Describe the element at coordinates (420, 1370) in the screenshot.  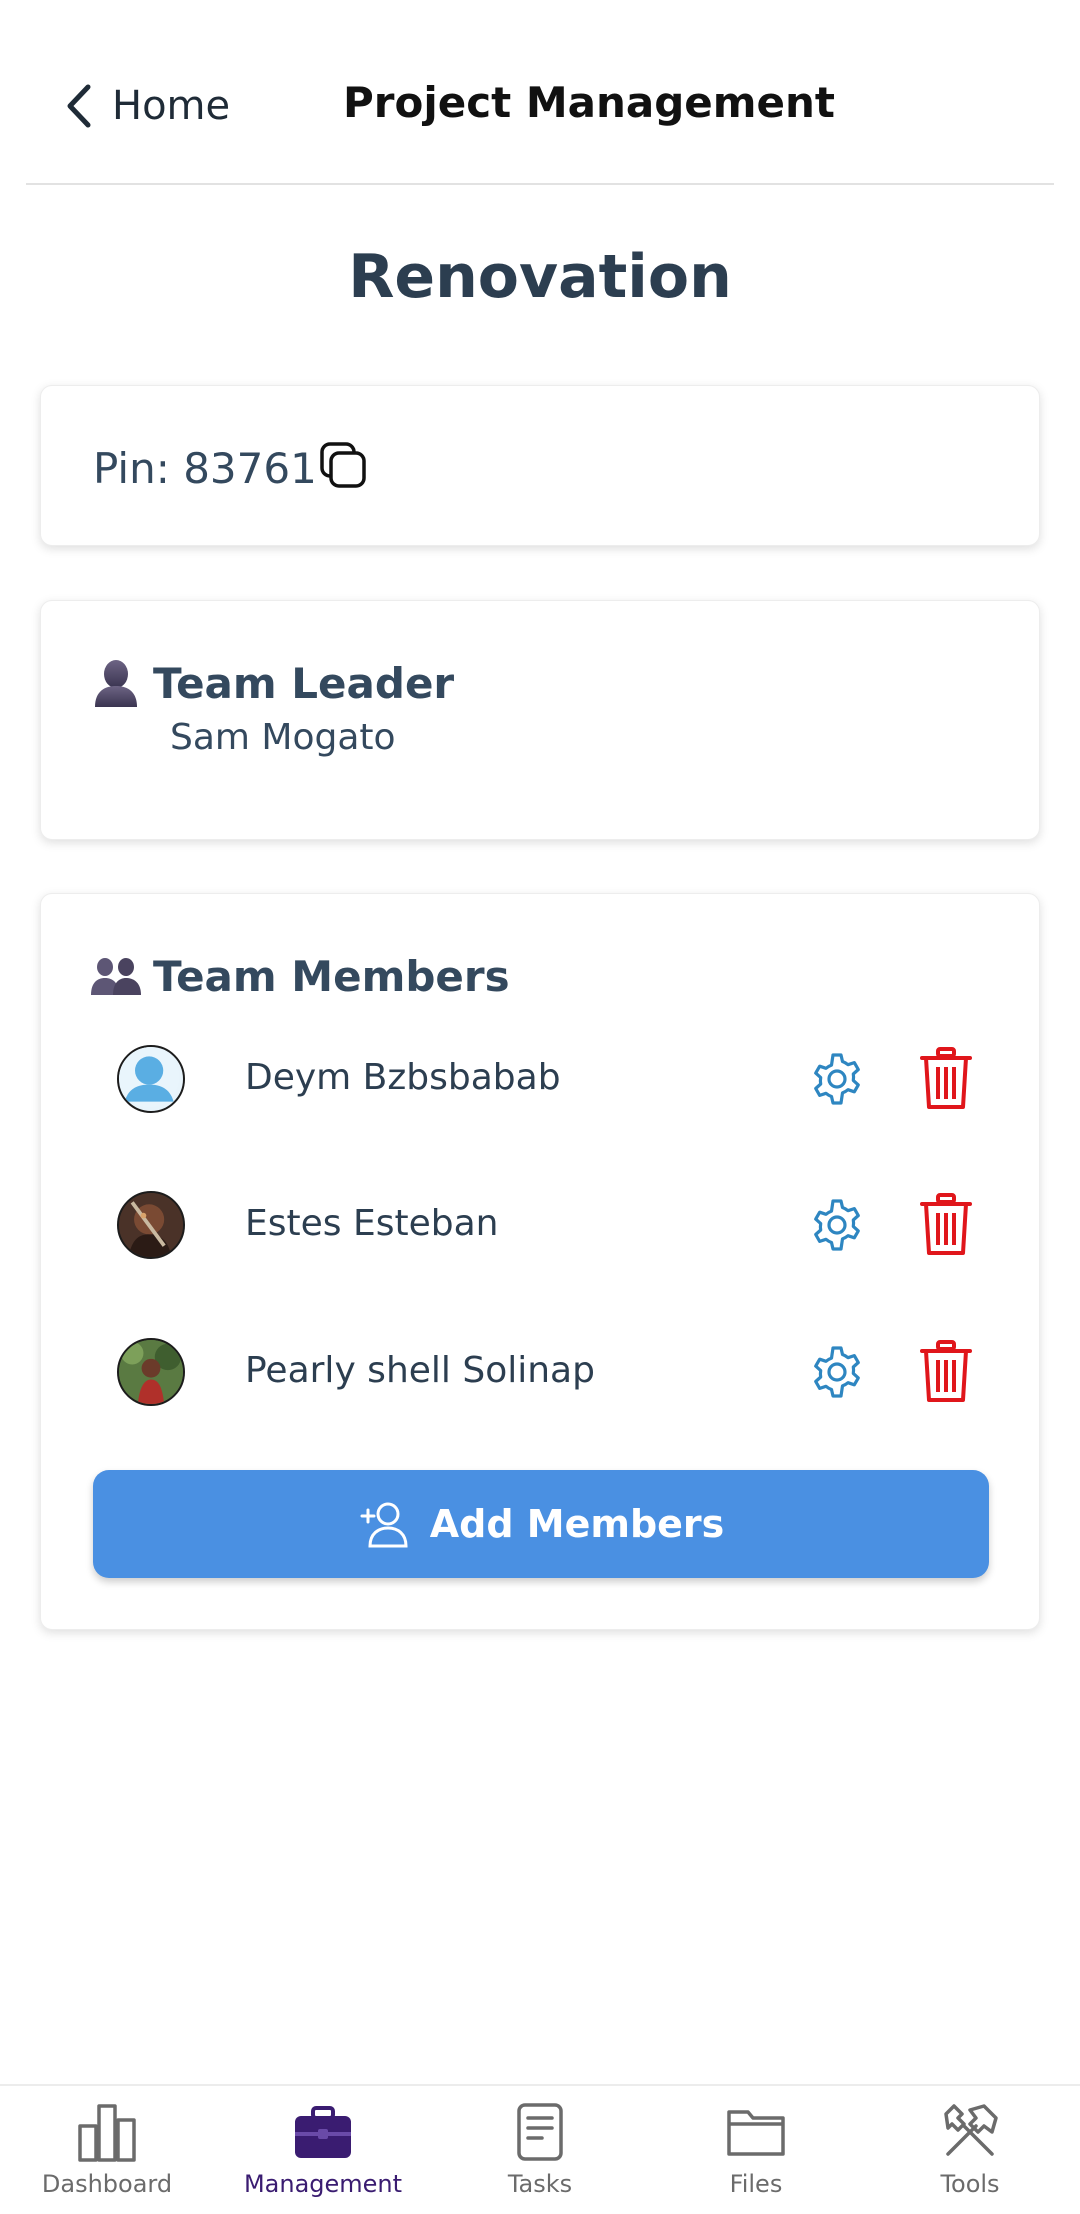
I see `member-name: Pearly shell Solinap` at that location.